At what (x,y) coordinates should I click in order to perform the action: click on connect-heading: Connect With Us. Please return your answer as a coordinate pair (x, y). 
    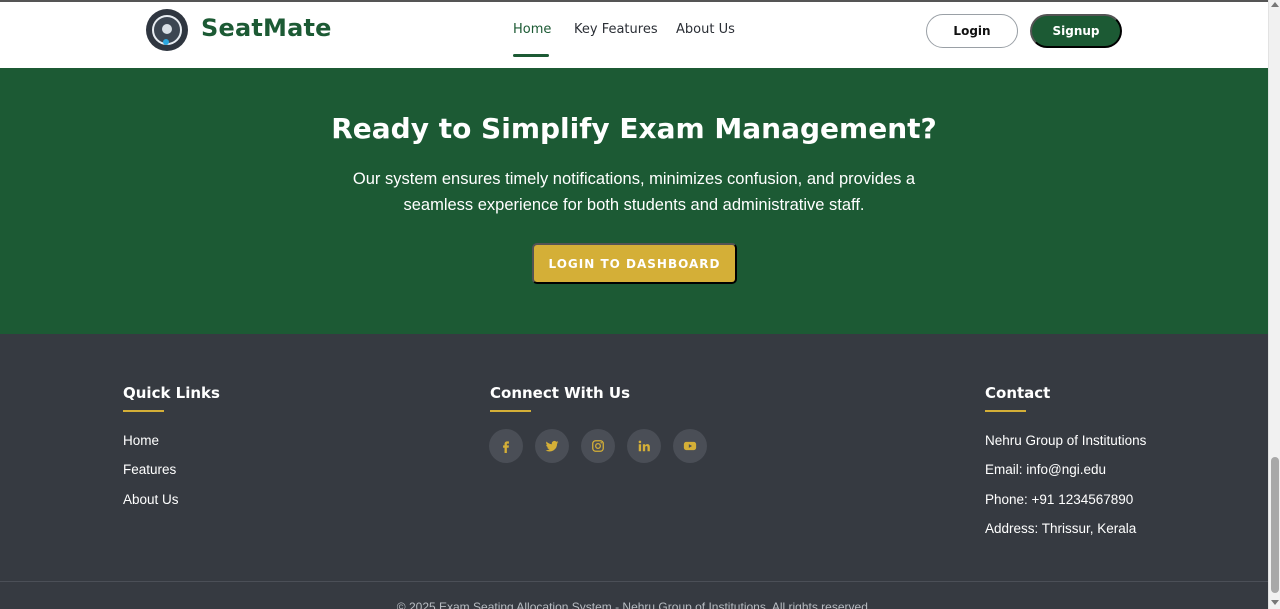
    Looking at the image, I should click on (560, 393).